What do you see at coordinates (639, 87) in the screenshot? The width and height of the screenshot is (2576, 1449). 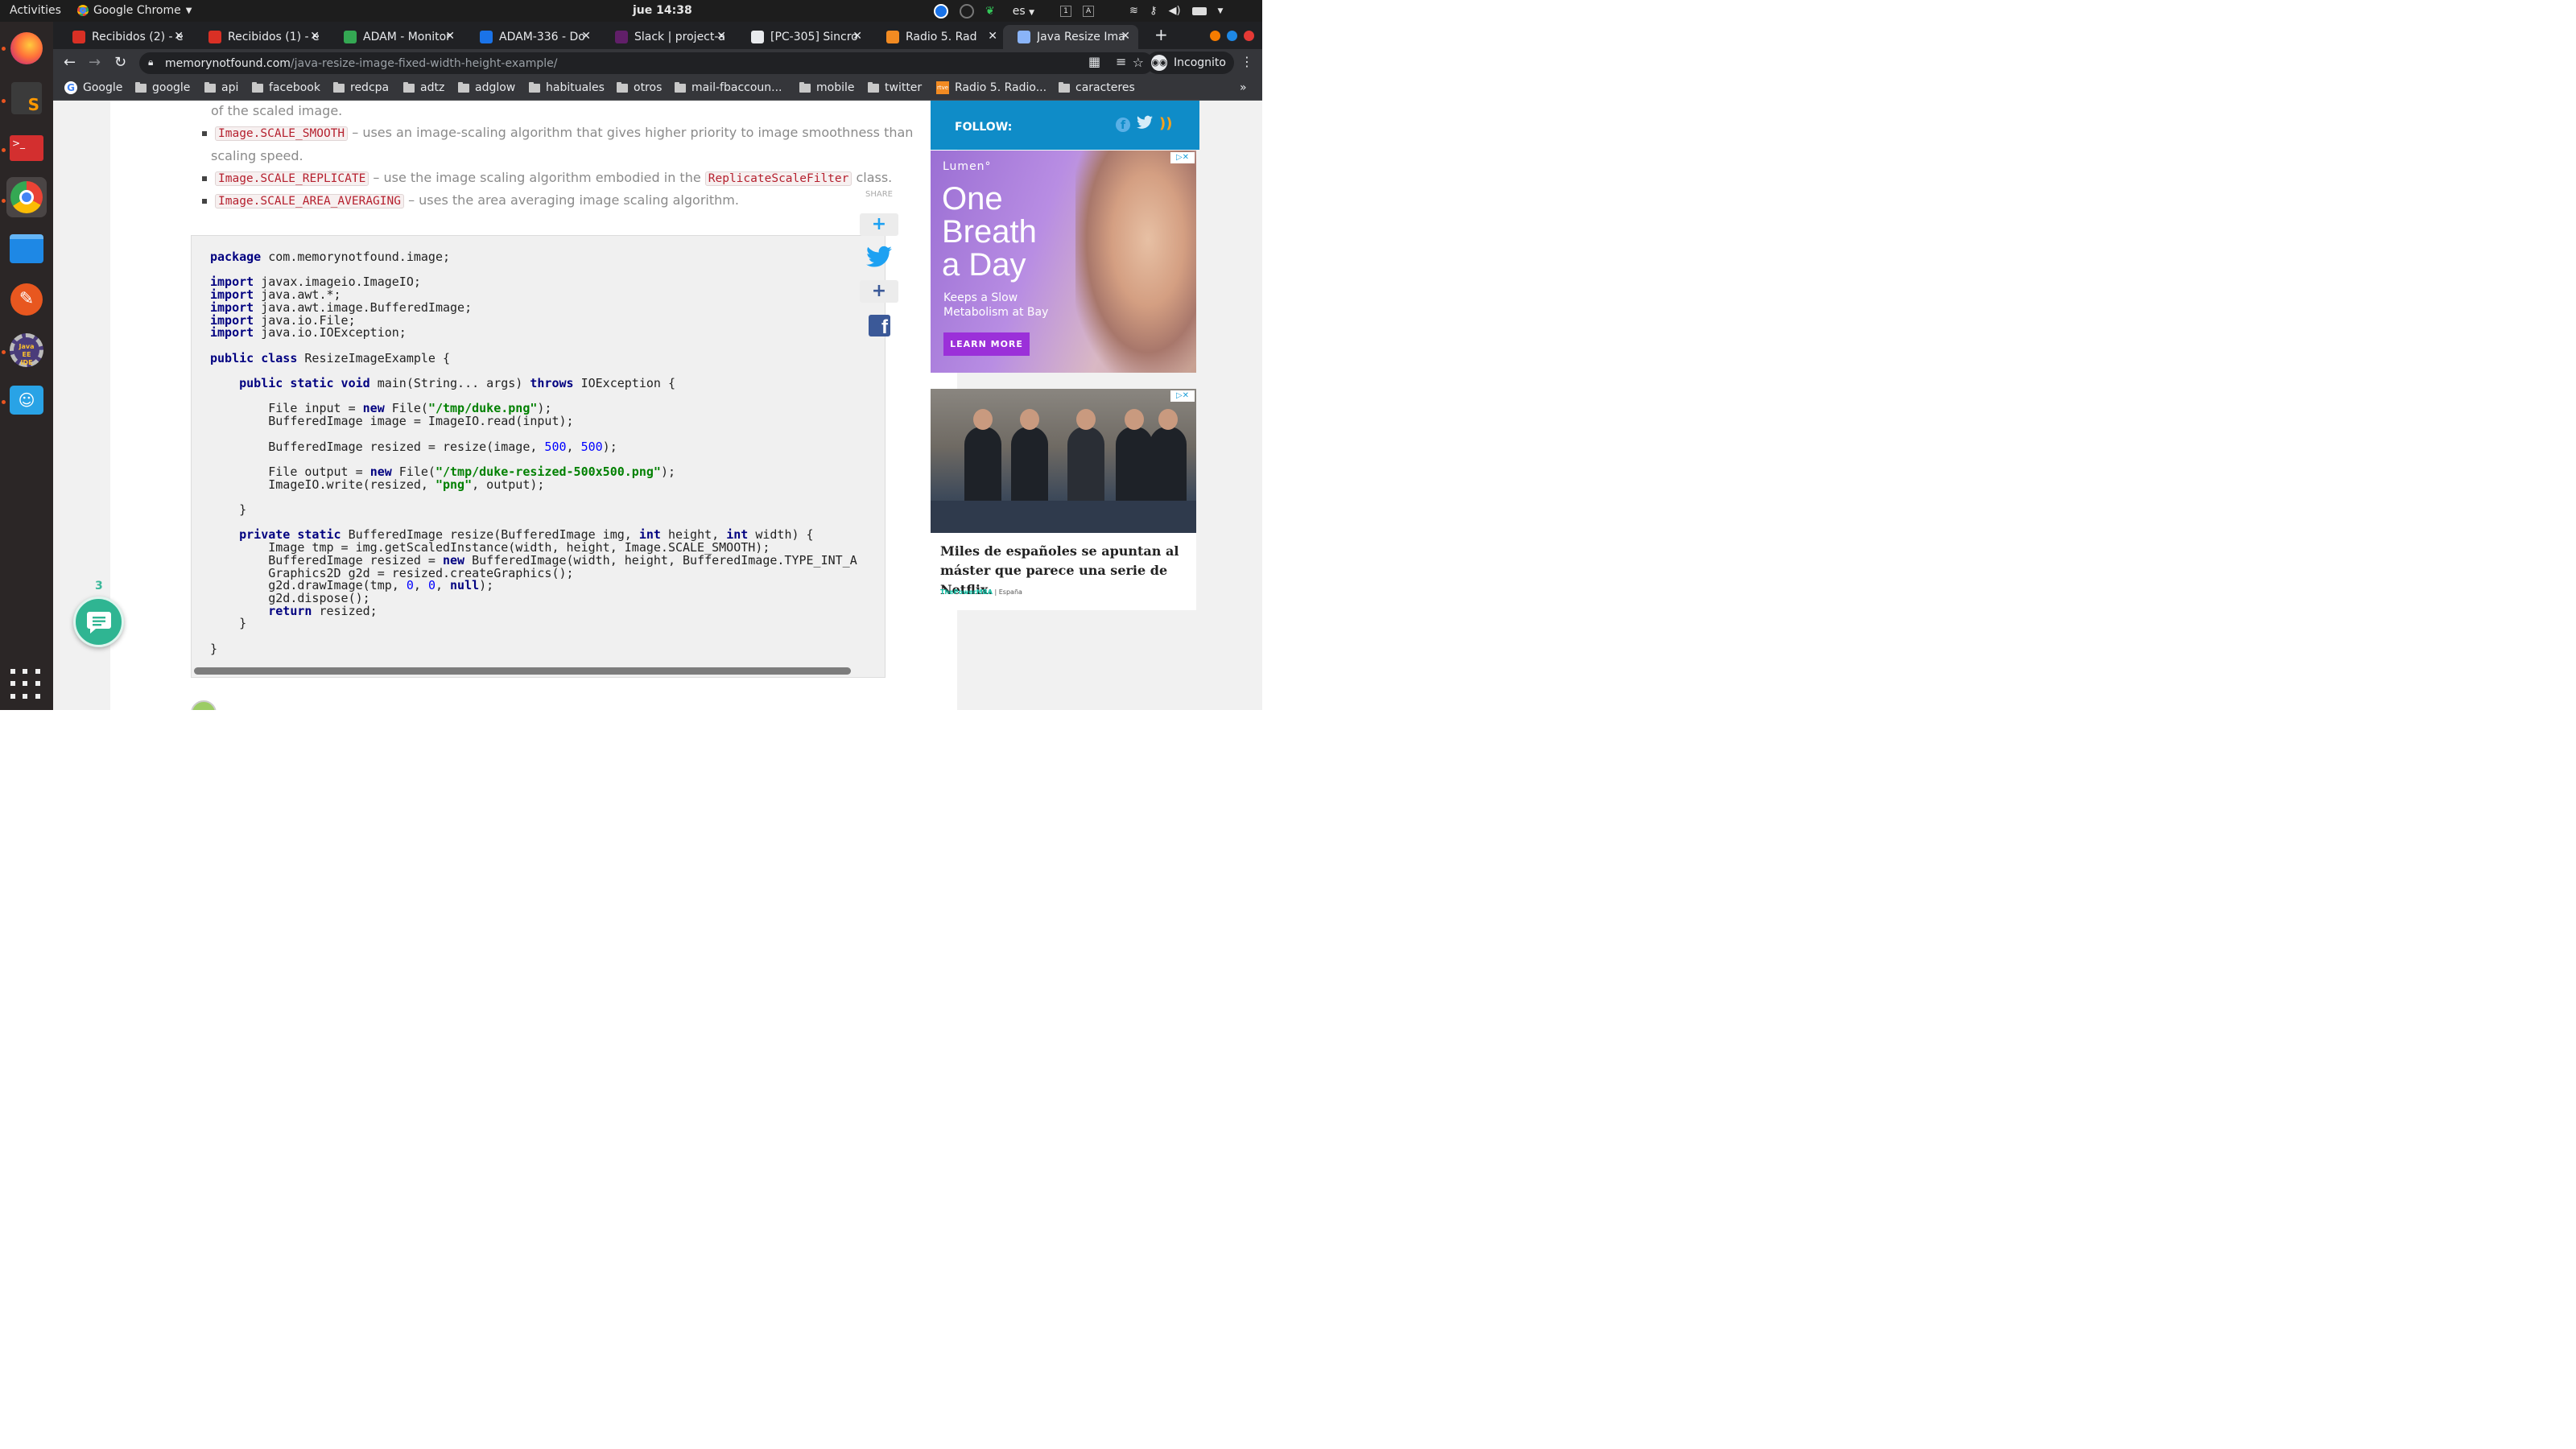 I see `bookmark-item: otros` at bounding box center [639, 87].